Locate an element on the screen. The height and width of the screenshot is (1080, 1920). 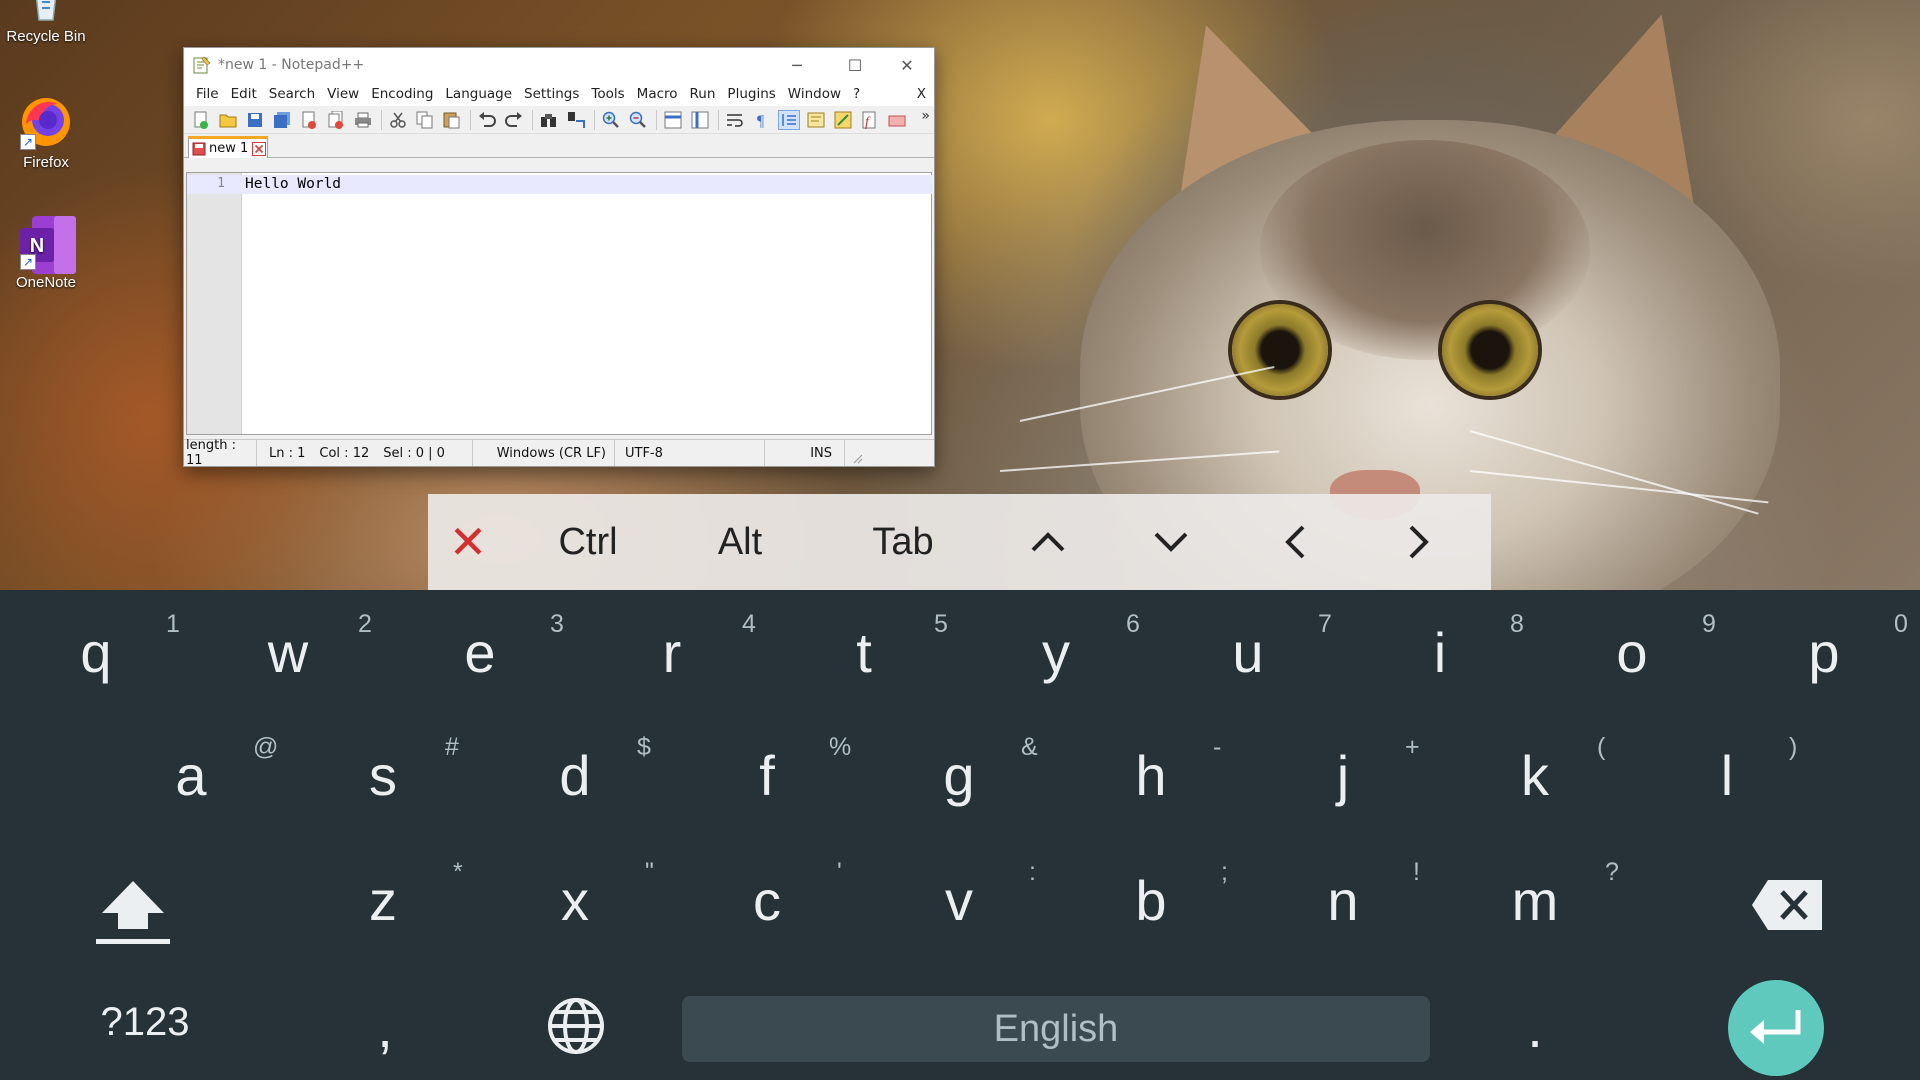
undo-icon is located at coordinates (487, 120).